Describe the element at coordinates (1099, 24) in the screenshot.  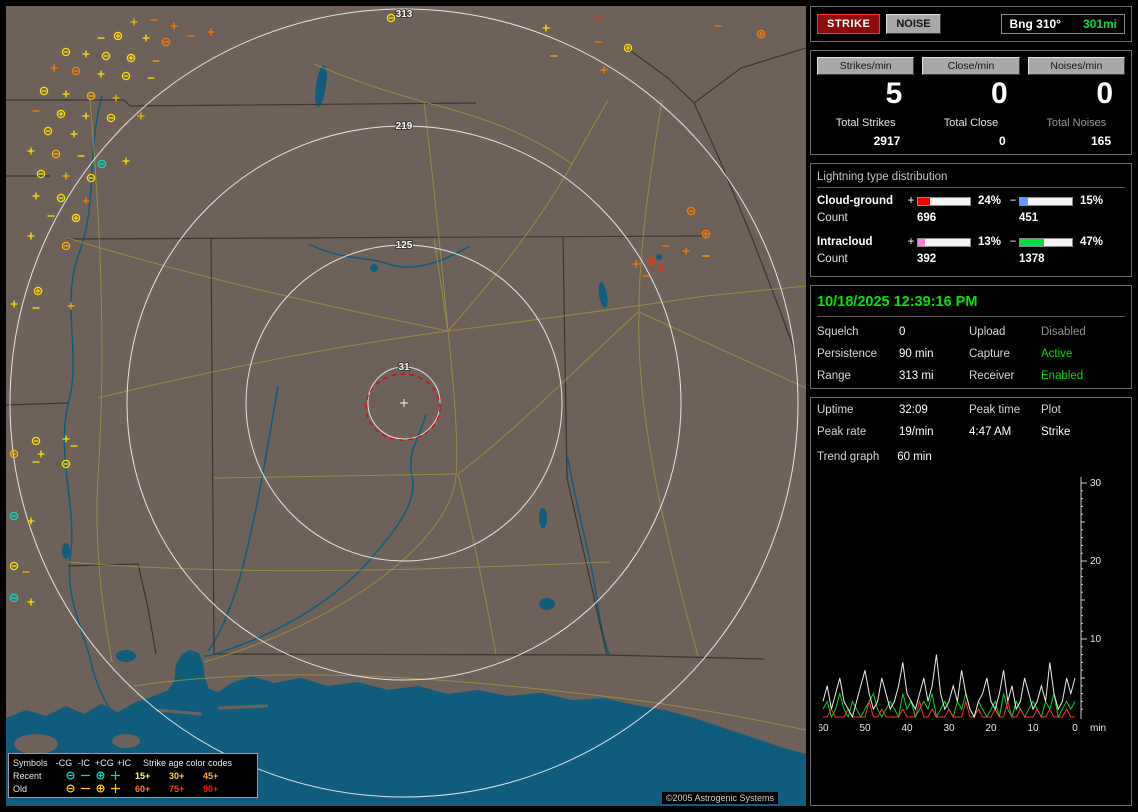
I see `bearing-distance: 301mi` at that location.